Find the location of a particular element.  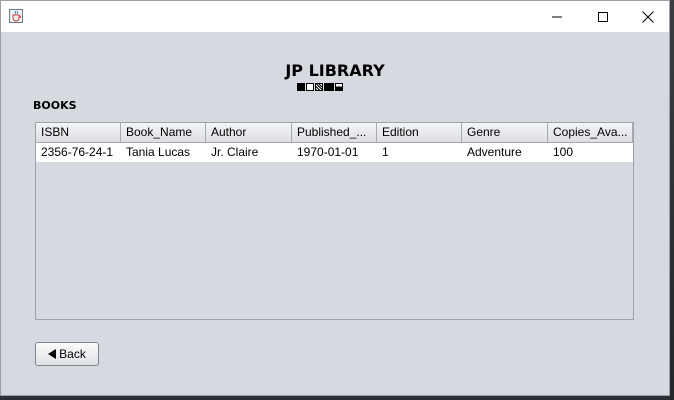

minimize-icon is located at coordinates (557, 16).